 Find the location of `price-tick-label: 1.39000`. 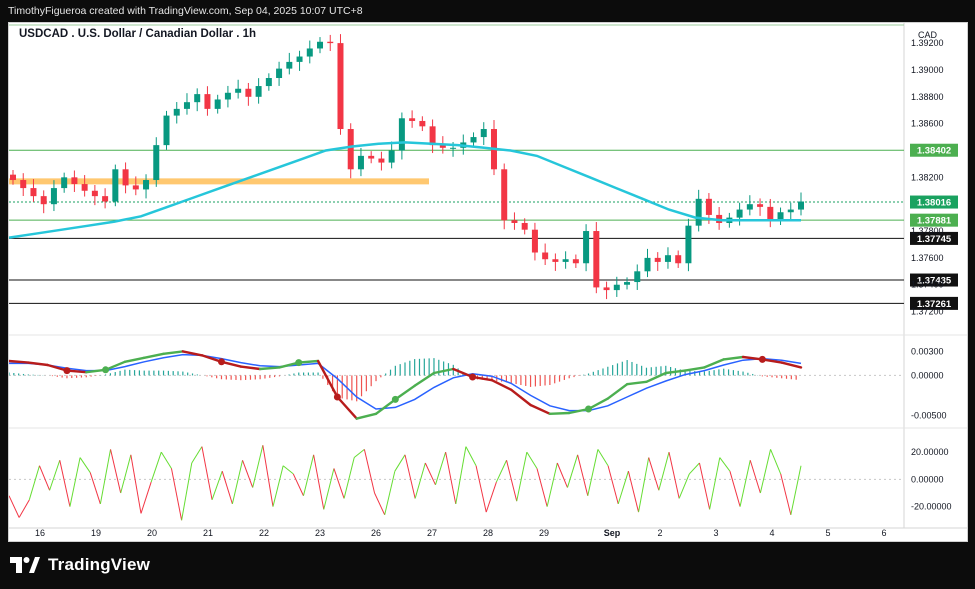

price-tick-label: 1.39000 is located at coordinates (927, 70).